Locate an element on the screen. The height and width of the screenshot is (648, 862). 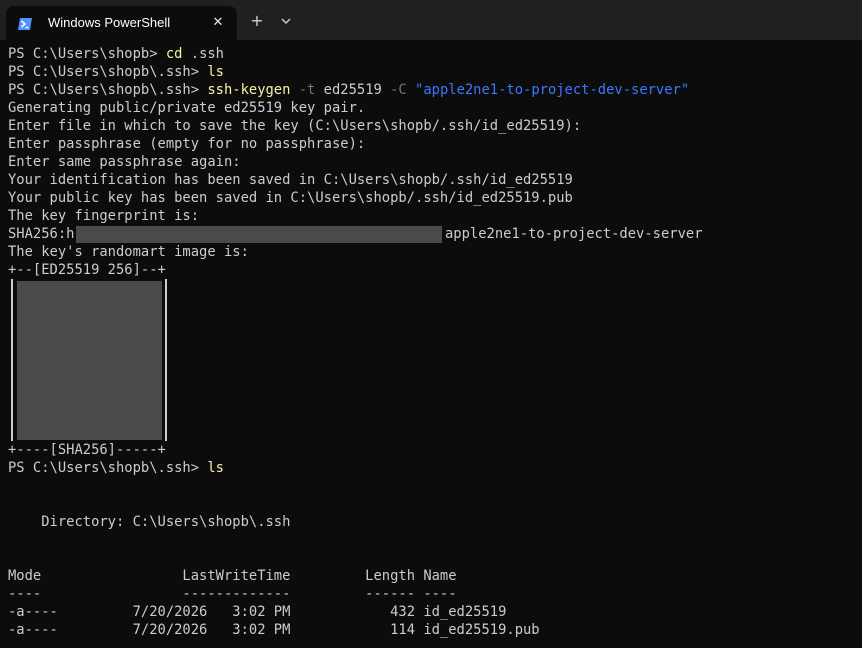
new-tab-button: + is located at coordinates (257, 21).